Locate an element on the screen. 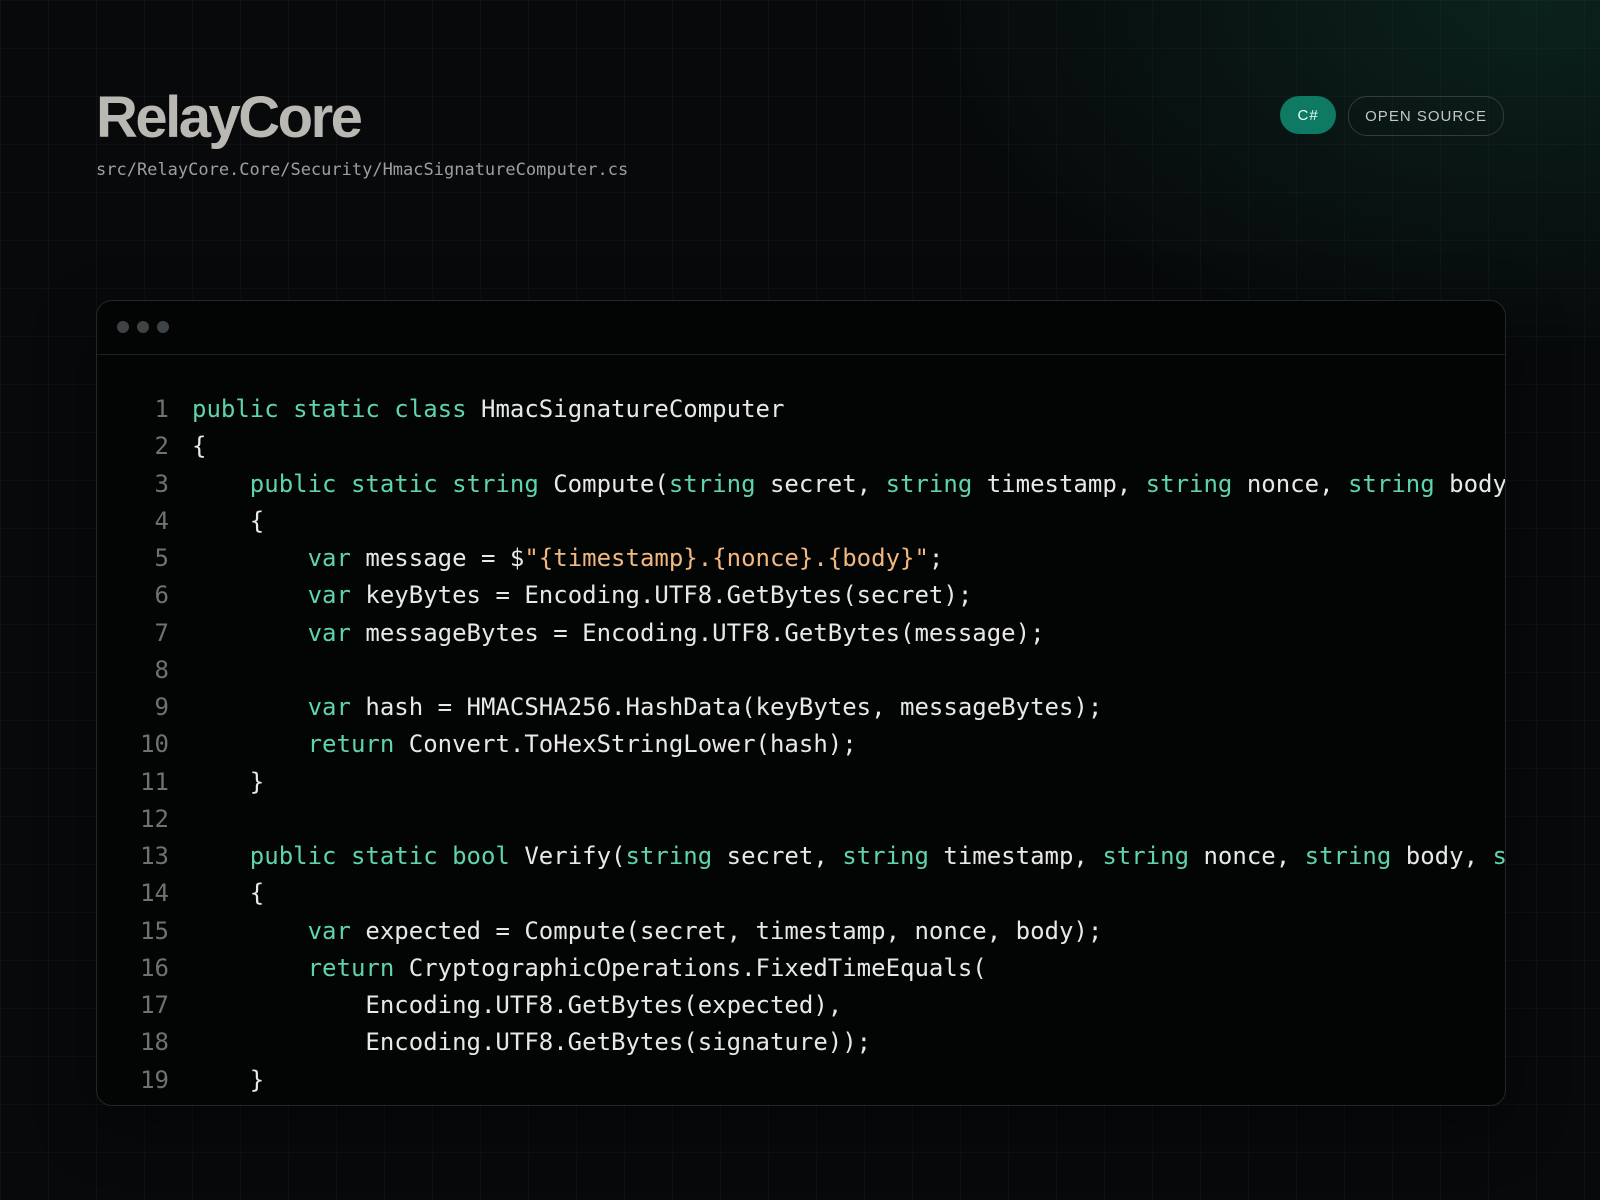 Image resolution: width=1600 pixels, height=1200 pixels. line-number: 10 is located at coordinates (154, 744).